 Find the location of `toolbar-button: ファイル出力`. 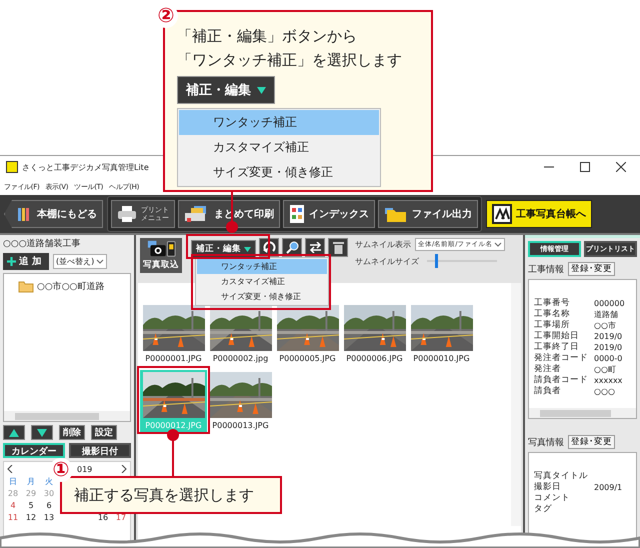

toolbar-button: ファイル出力 is located at coordinates (428, 214).